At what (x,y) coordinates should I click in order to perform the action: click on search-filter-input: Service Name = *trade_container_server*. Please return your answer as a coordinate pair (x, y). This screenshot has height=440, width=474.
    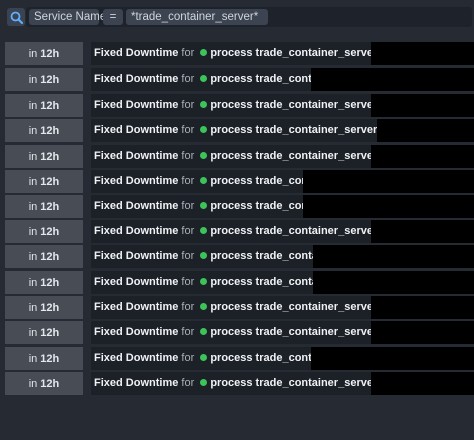
    Looking at the image, I should click on (249, 17).